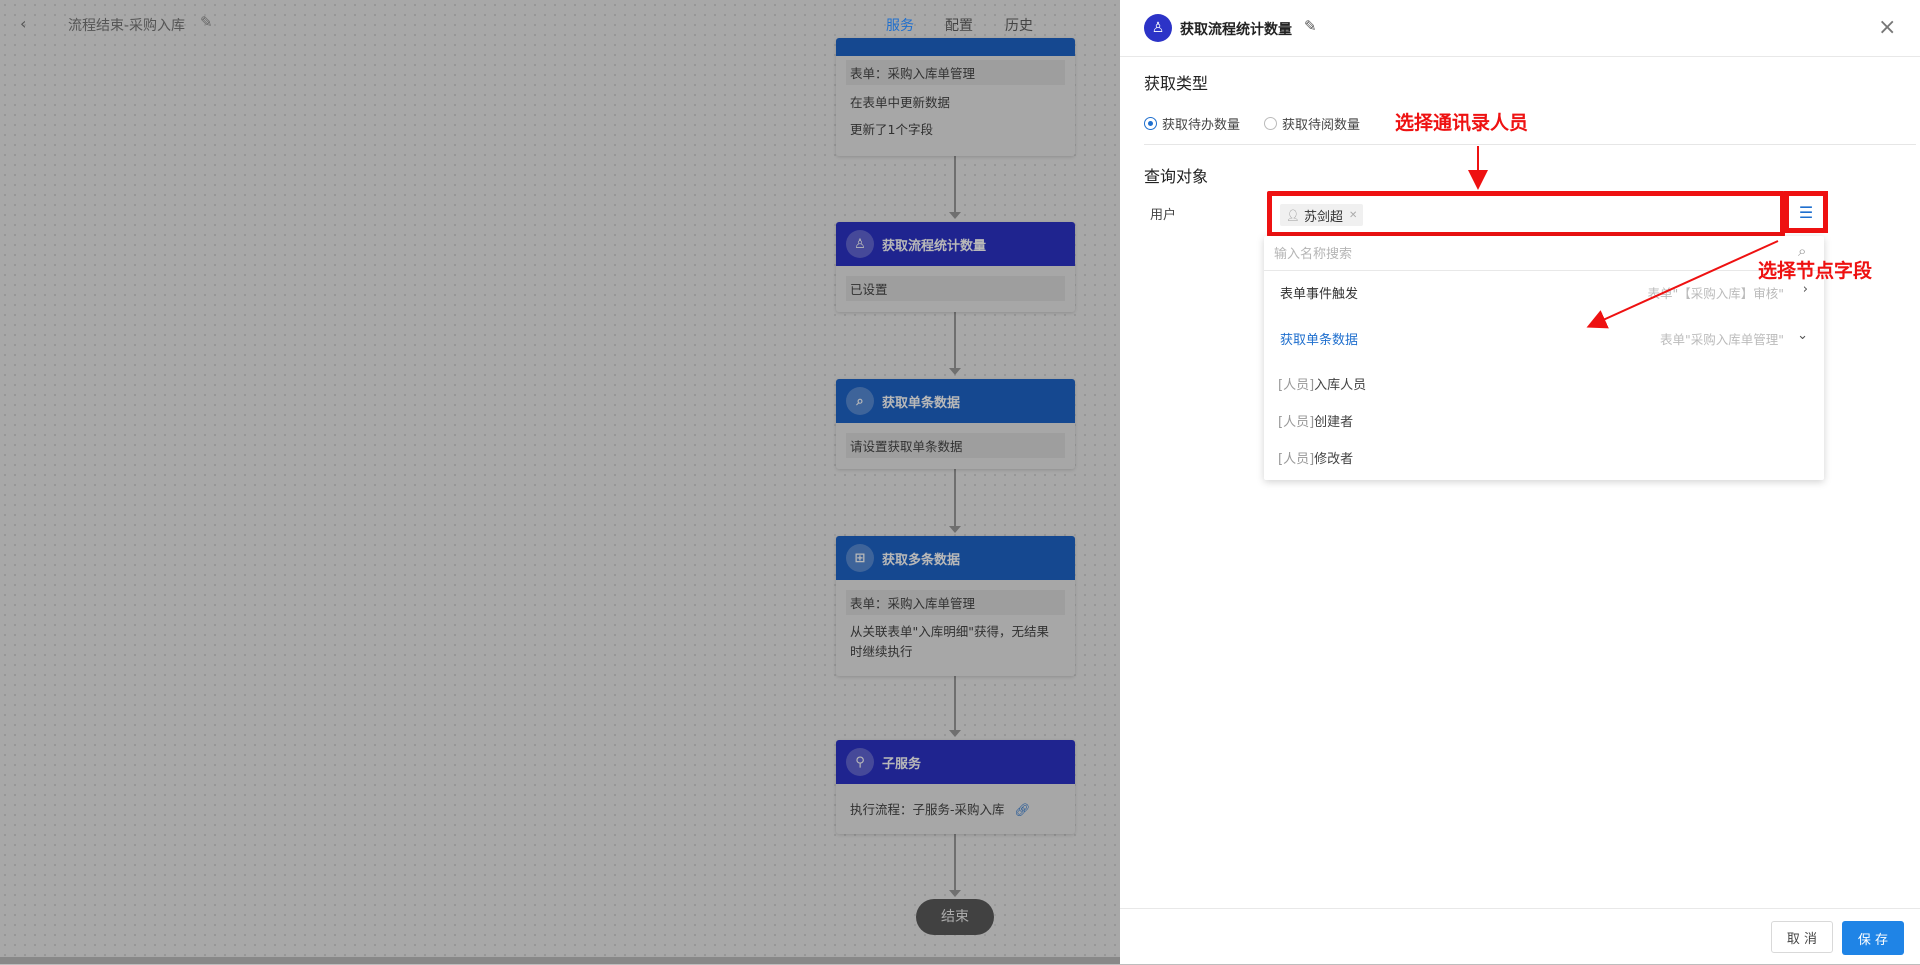 The image size is (1920, 965). Describe the element at coordinates (1462, 123) in the screenshot. I see `annotation-select-contact: 选择通讯录人员` at that location.